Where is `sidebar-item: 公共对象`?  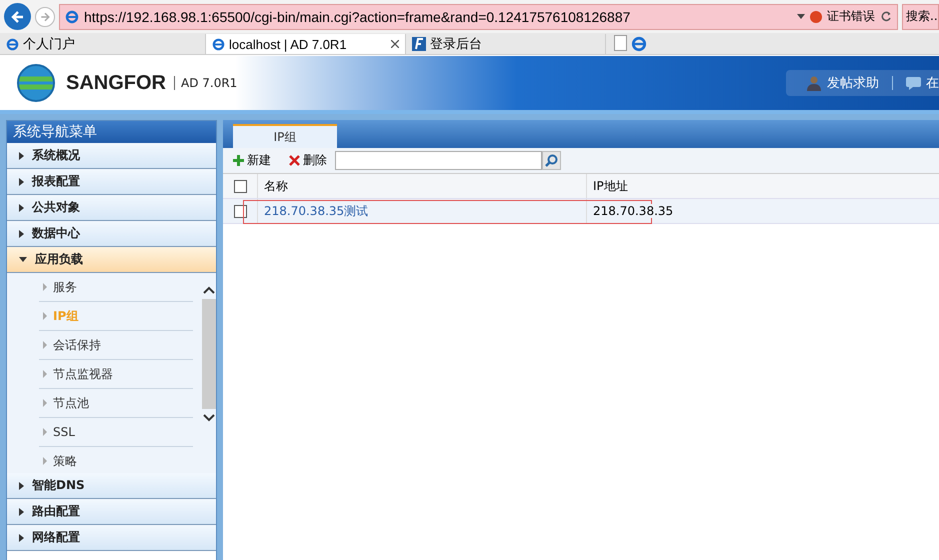
sidebar-item: 公共对象 is located at coordinates (111, 208).